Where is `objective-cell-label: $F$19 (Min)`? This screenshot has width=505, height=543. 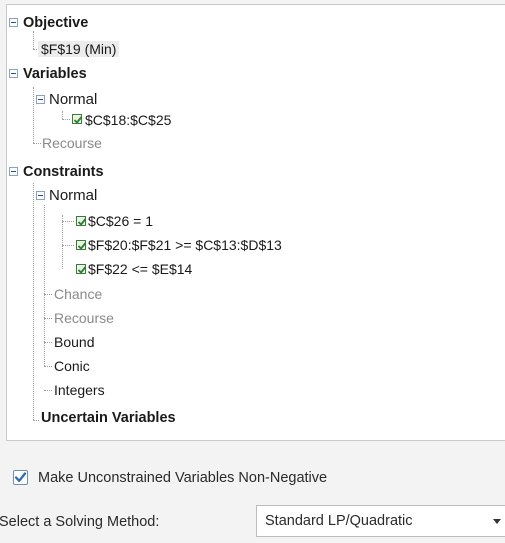 objective-cell-label: $F$19 (Min) is located at coordinates (79, 49).